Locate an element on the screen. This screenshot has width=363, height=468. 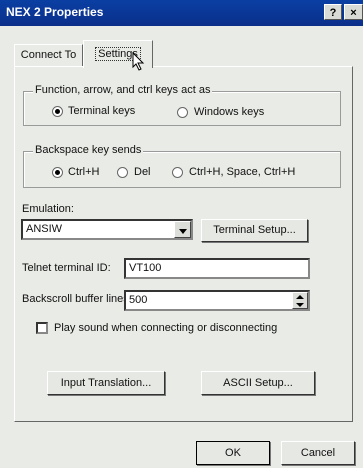
tab-connect-to: Connect To is located at coordinates (48, 55).